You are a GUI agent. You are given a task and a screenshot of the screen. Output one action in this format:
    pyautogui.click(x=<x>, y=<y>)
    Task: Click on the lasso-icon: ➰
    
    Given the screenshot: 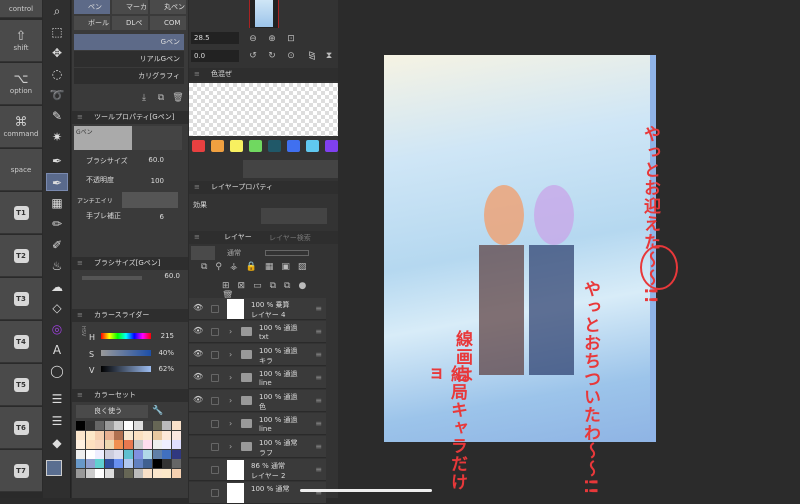 What is the action you would take?
    pyautogui.click(x=57, y=95)
    